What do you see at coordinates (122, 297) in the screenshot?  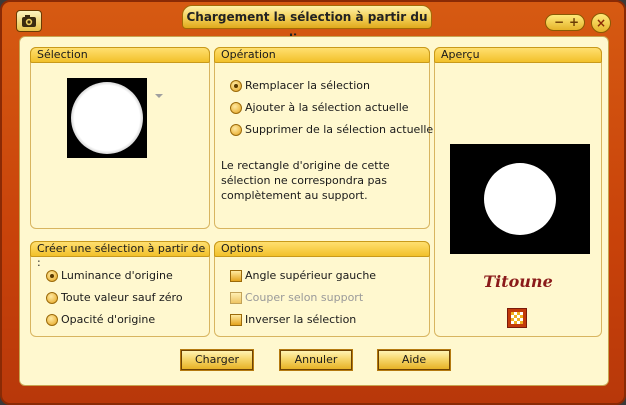 I see `option-nonzero: Toute valeur sauf zéro` at bounding box center [122, 297].